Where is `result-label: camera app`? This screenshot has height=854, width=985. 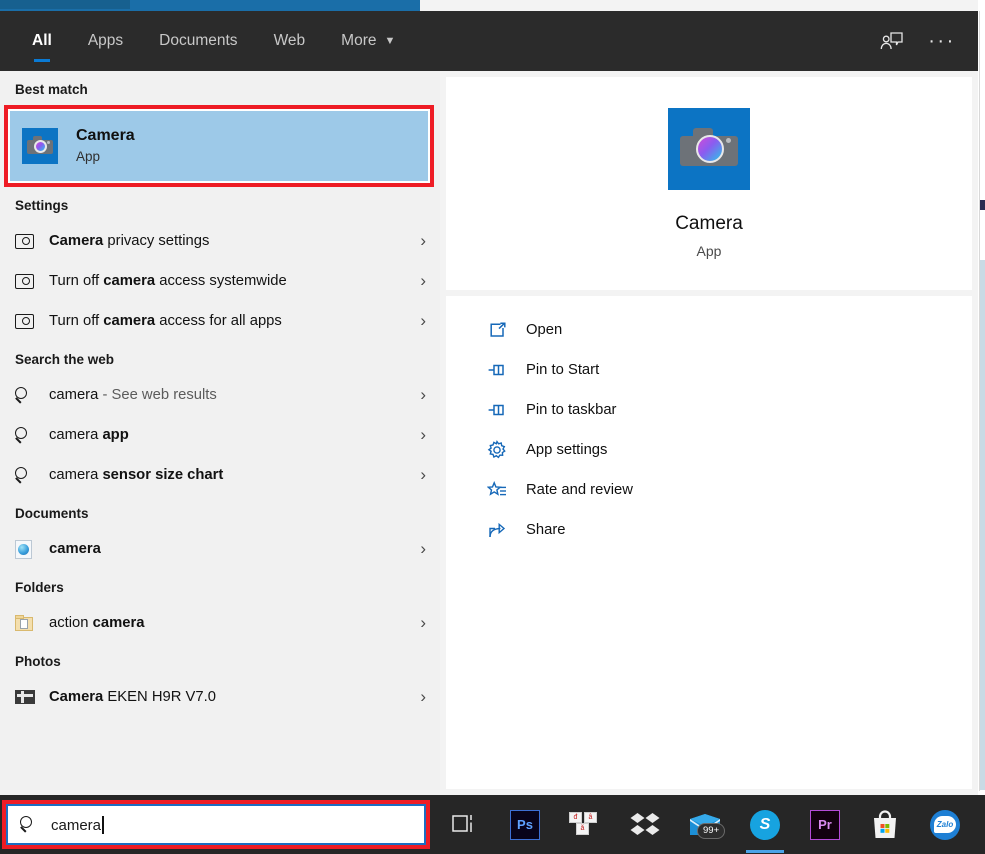 result-label: camera app is located at coordinates (89, 435).